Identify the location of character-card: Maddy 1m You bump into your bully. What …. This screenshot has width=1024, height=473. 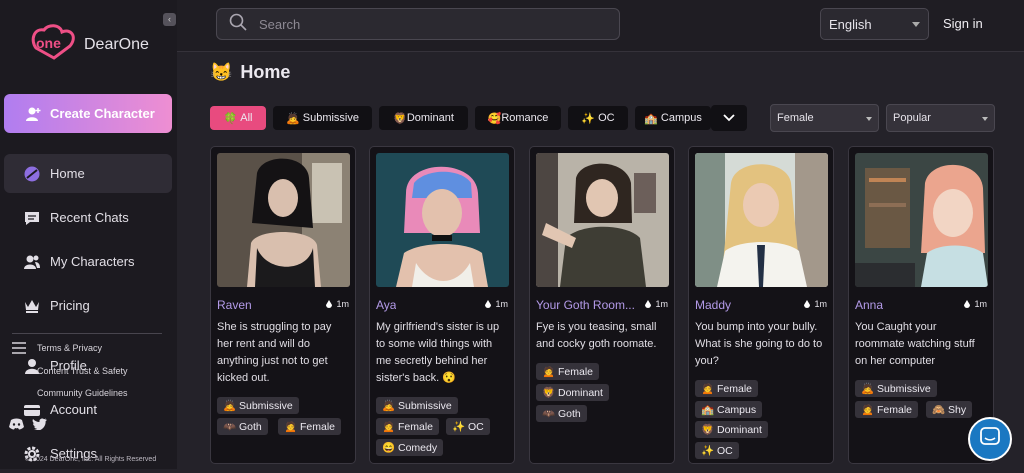
(761, 305).